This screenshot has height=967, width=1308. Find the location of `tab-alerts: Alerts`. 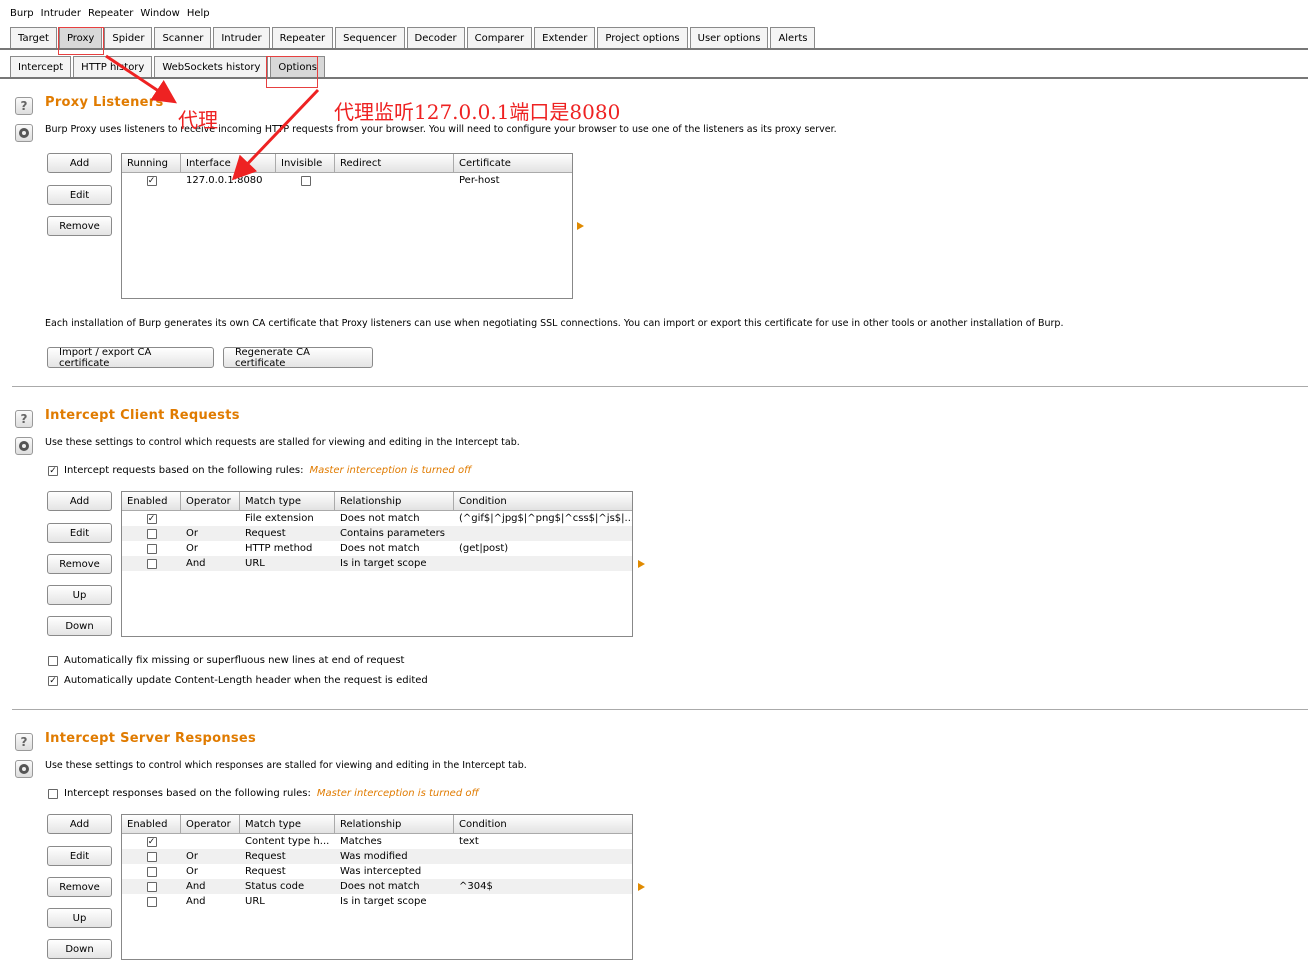

tab-alerts: Alerts is located at coordinates (793, 37).